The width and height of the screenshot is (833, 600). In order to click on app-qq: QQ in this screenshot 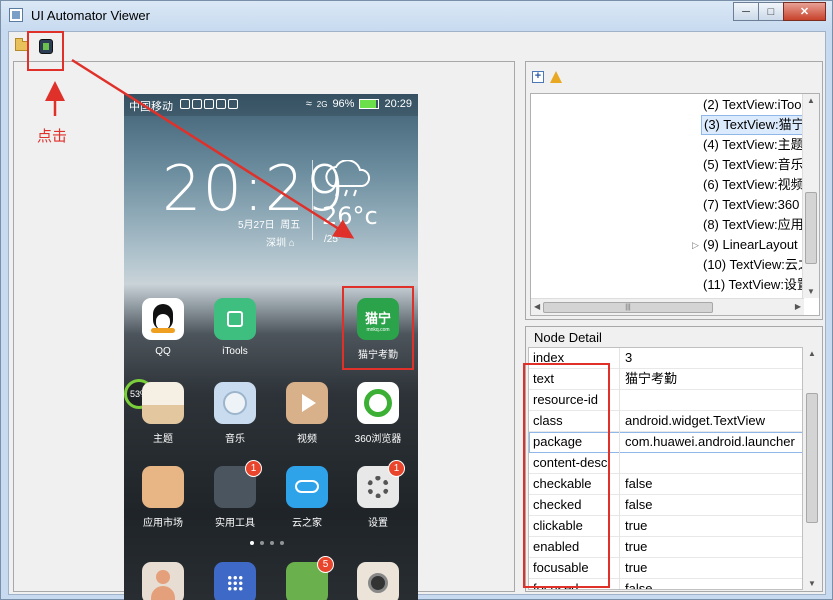, I will do `click(163, 327)`.